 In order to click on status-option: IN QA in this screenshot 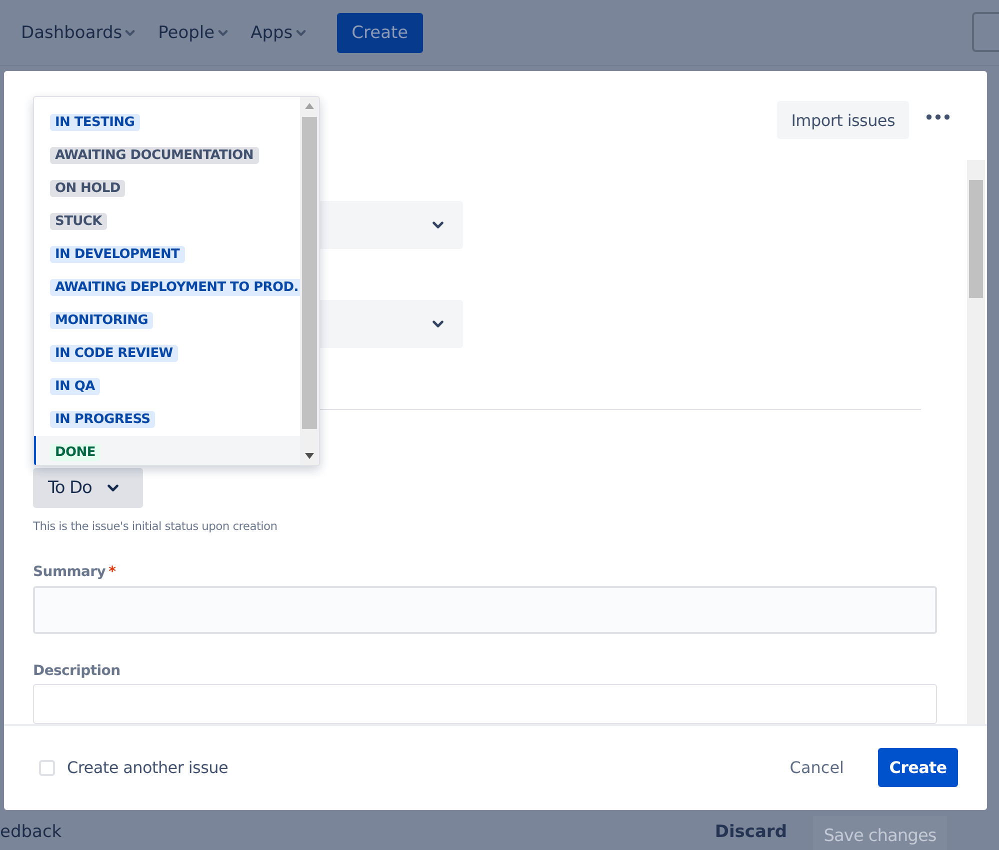, I will do `click(167, 386)`.